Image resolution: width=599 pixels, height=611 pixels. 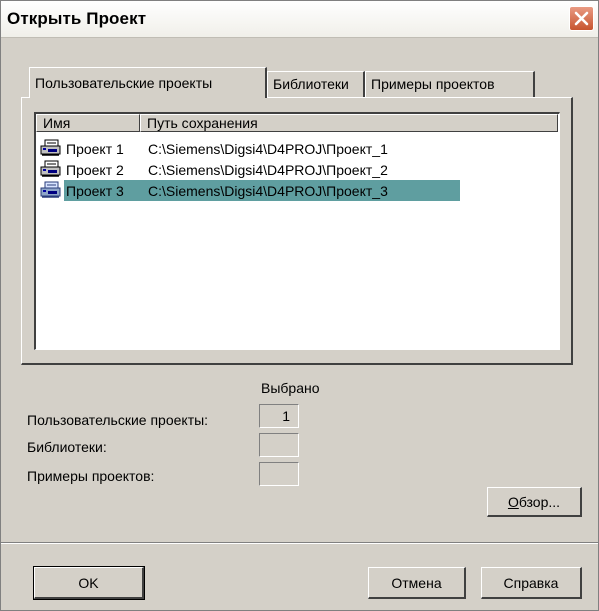 I want to click on summary-libraries-count, so click(x=279, y=445).